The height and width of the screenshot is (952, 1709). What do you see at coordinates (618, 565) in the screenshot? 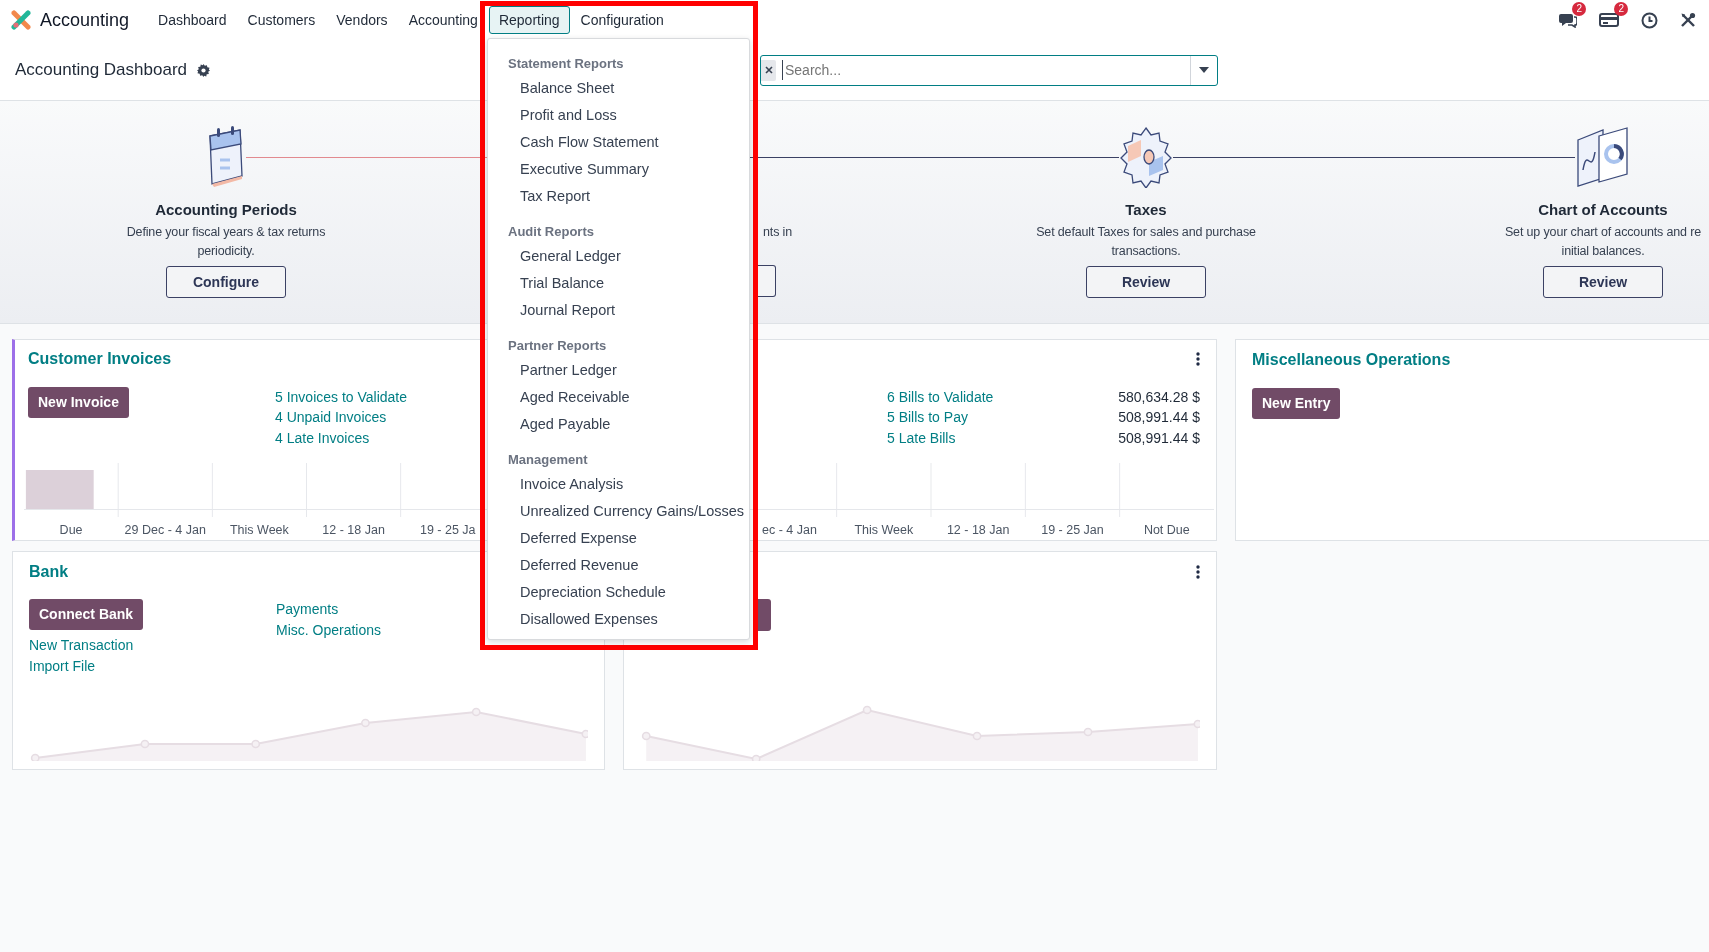
I see `menu-item: Deferred Revenue` at bounding box center [618, 565].